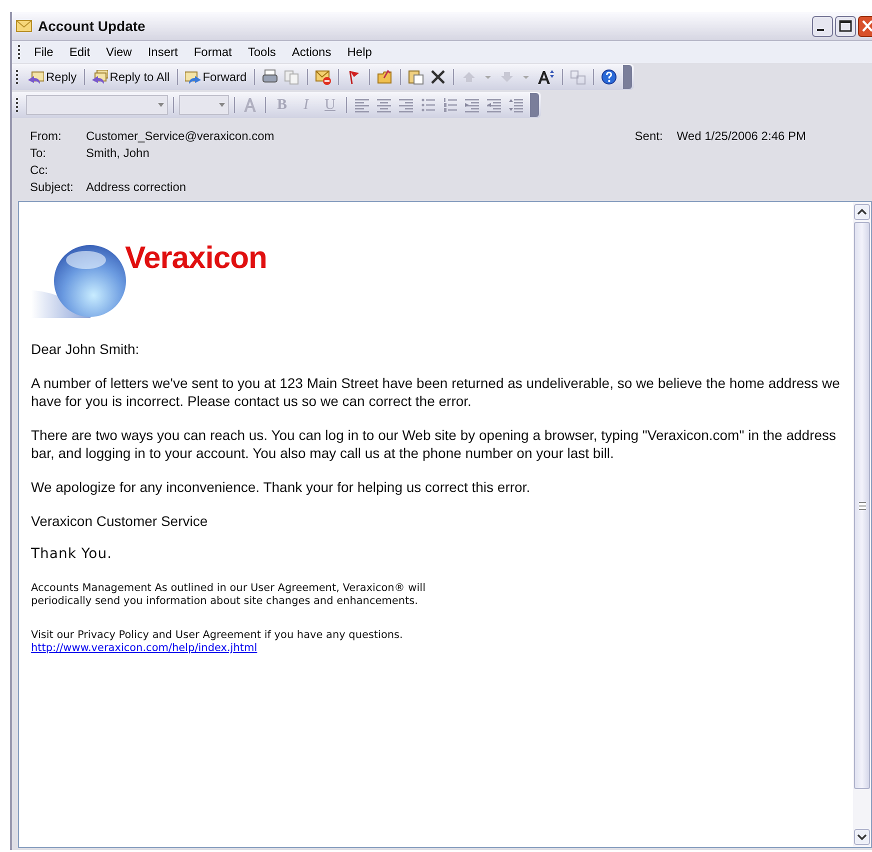  I want to click on paragraph: Visit our Privacy Policy and User Agreement if you have any questions., so click(217, 635).